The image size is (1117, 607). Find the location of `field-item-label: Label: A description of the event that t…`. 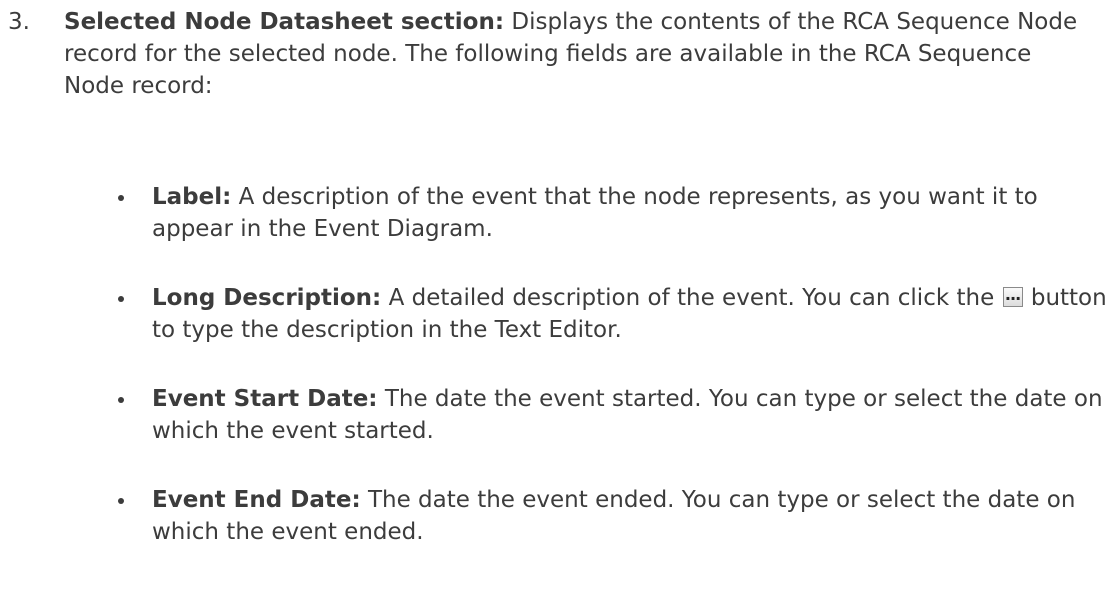

field-item-label: Label: A description of the event that t… is located at coordinates (613, 213).